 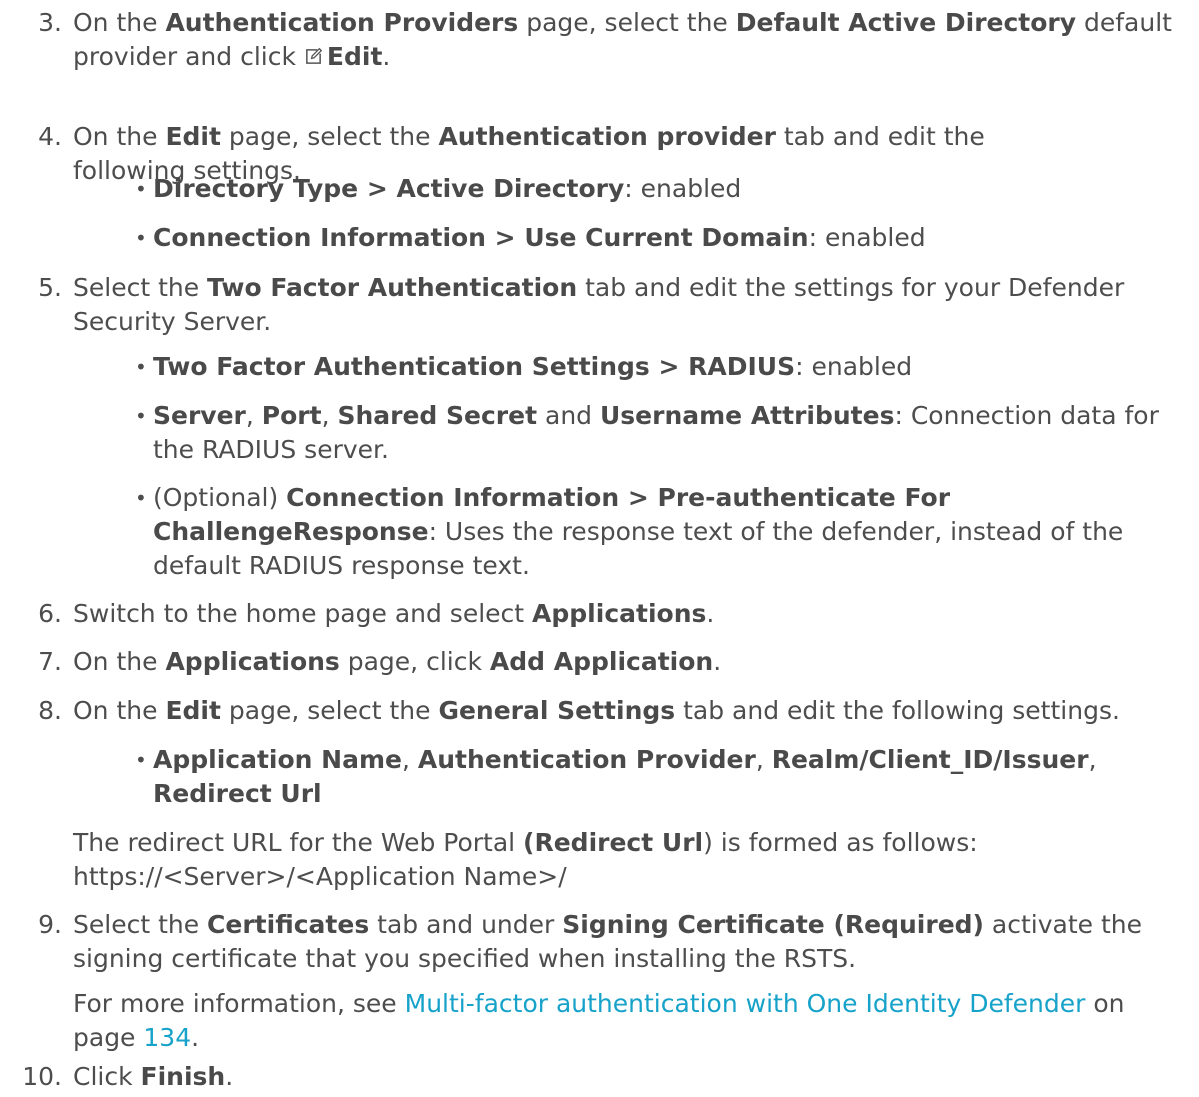 What do you see at coordinates (291, 415) in the screenshot?
I see `bold-term: Port` at bounding box center [291, 415].